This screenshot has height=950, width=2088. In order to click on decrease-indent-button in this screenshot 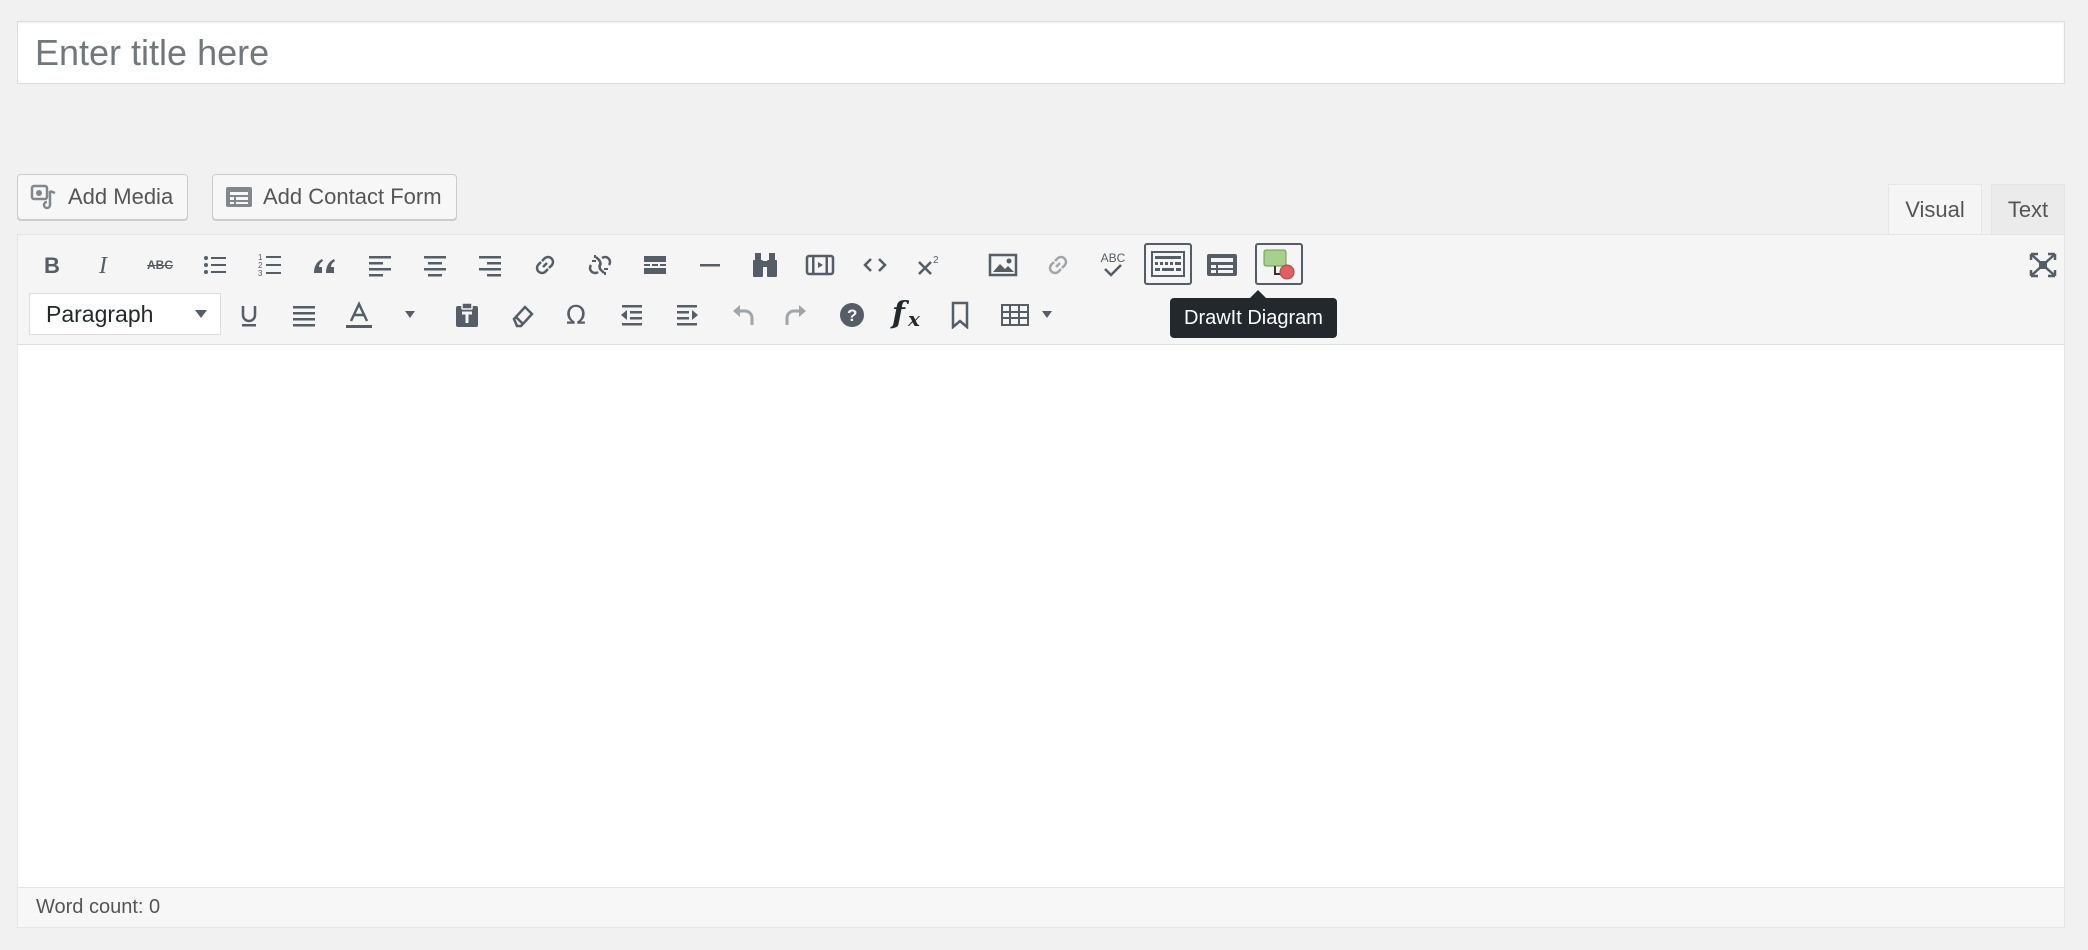, I will do `click(632, 315)`.